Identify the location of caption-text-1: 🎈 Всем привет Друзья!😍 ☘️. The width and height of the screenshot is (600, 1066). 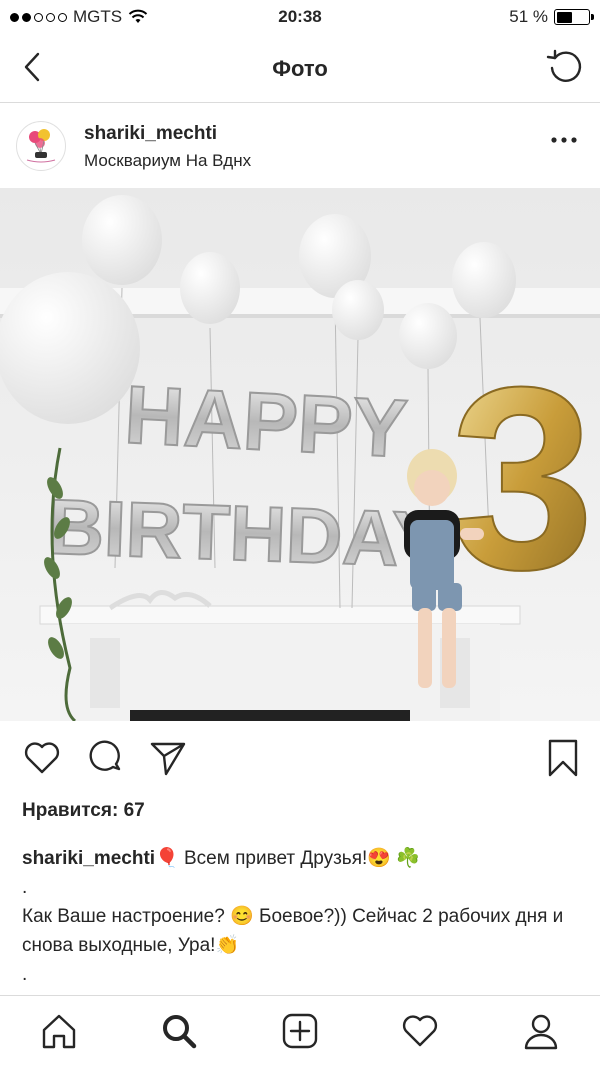
(287, 858).